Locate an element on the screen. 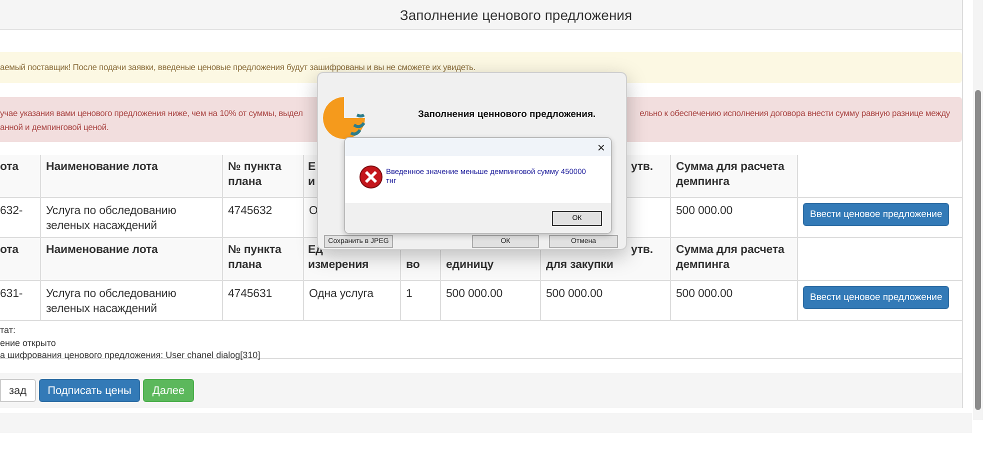 This screenshot has height=452, width=996. alert-text: ельно к обеспечению исполнения договора внести сумму равную разнице между is located at coordinates (795, 113).